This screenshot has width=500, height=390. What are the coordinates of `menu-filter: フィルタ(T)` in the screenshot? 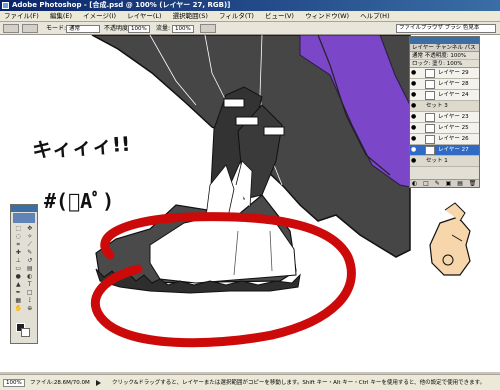 It's located at (236, 16).